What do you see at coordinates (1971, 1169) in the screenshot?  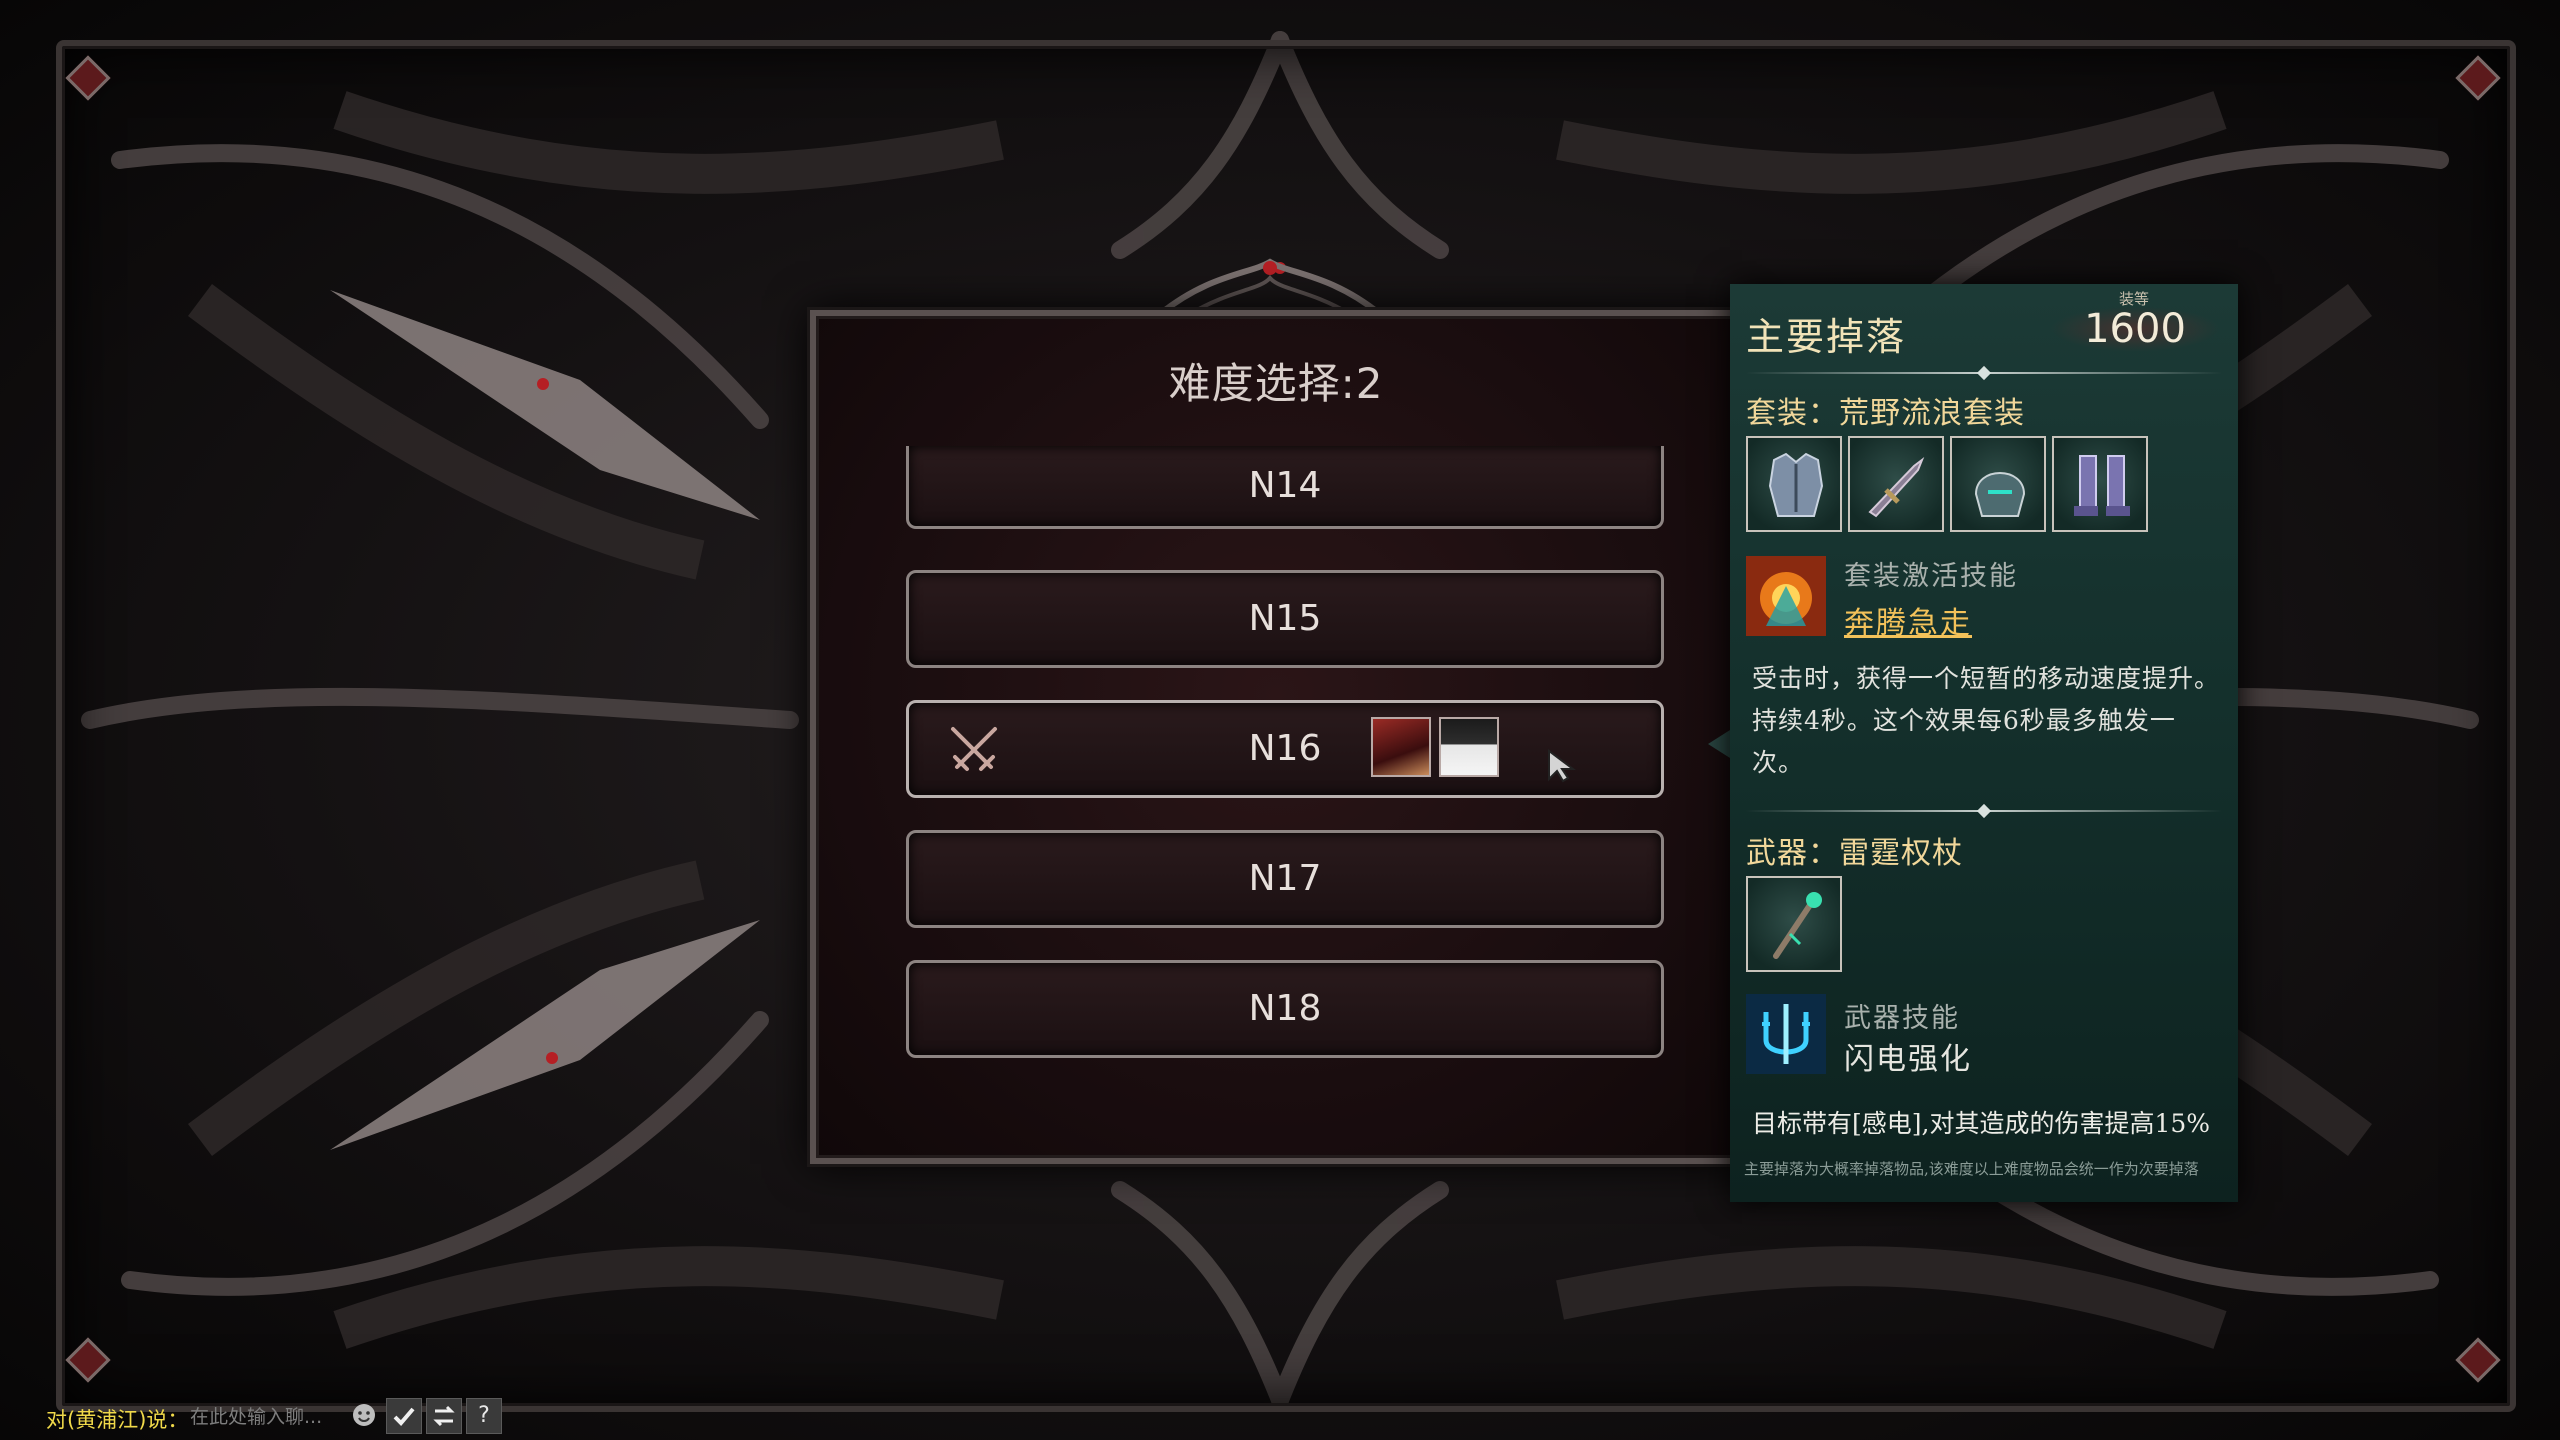 I see `drop-footnote: 主要掉落为大概率掉落物品,该难度以上难度物品会统一作为次要掉落` at bounding box center [1971, 1169].